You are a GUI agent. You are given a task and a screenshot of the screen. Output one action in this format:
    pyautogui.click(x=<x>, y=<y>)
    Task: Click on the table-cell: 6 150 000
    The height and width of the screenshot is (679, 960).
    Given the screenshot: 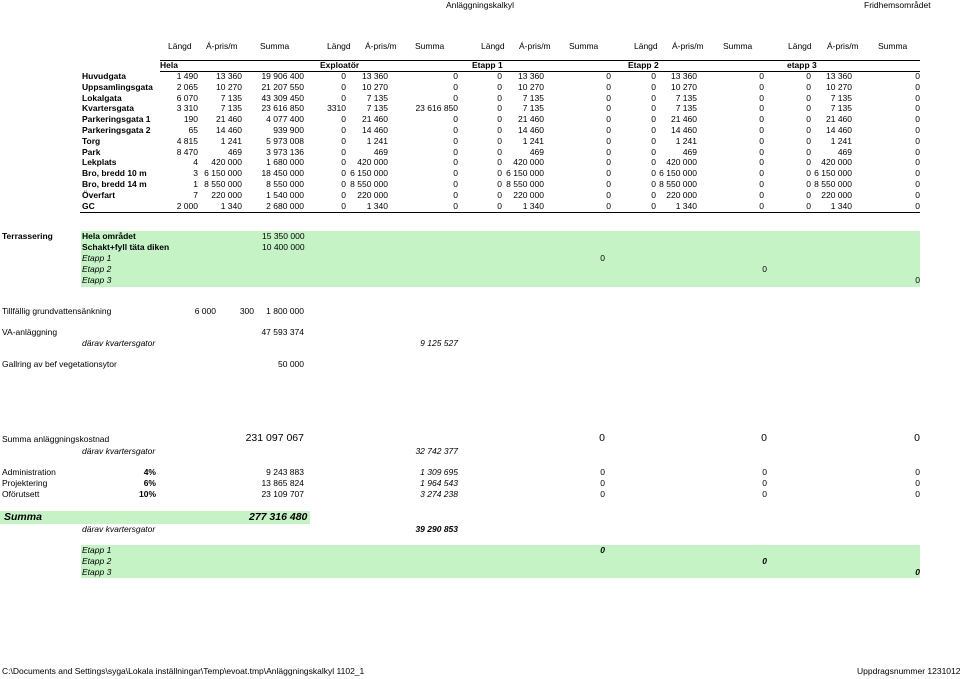 What is the action you would take?
    pyautogui.click(x=678, y=173)
    